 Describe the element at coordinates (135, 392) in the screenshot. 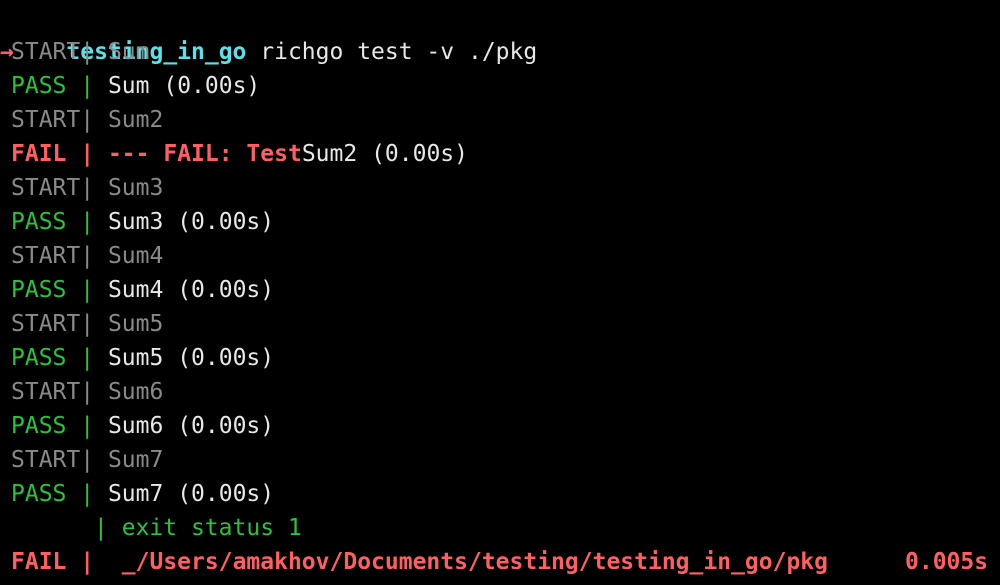

I see `start-test-name: Sum6` at that location.